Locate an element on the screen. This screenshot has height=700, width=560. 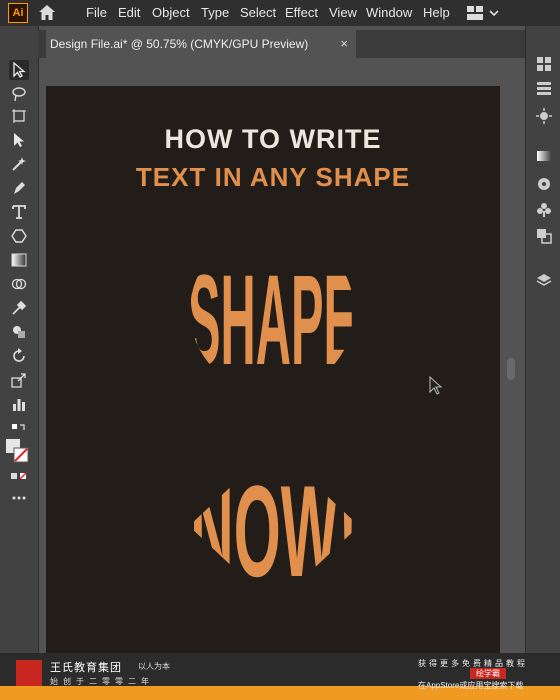
graph-icon is located at coordinates (19, 404).